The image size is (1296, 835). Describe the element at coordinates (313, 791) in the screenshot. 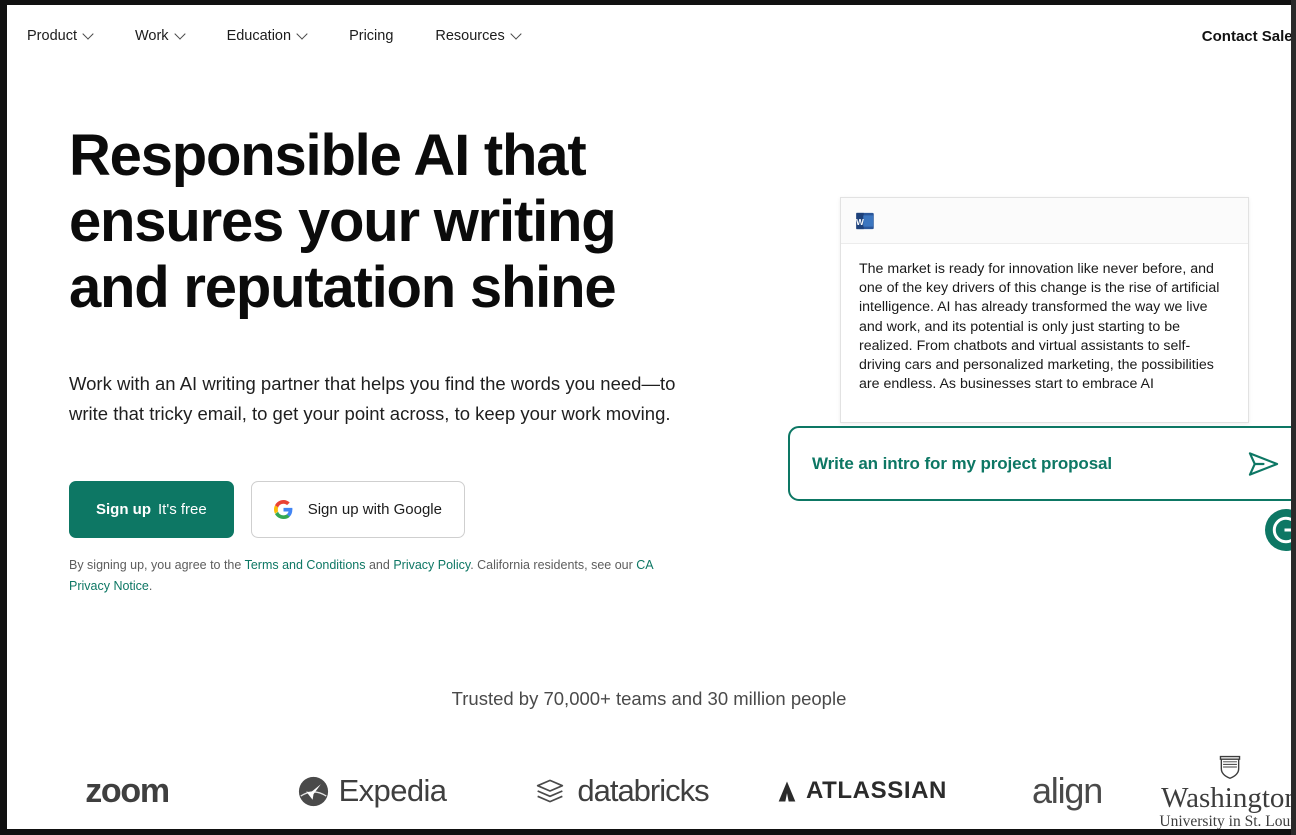

I see `expedia-mark-icon` at that location.